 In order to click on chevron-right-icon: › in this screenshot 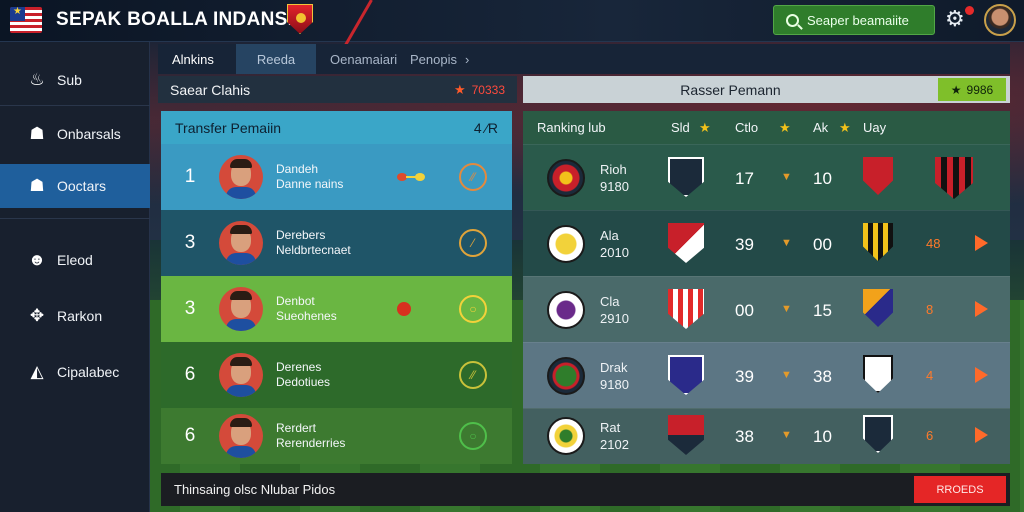, I will do `click(467, 59)`.